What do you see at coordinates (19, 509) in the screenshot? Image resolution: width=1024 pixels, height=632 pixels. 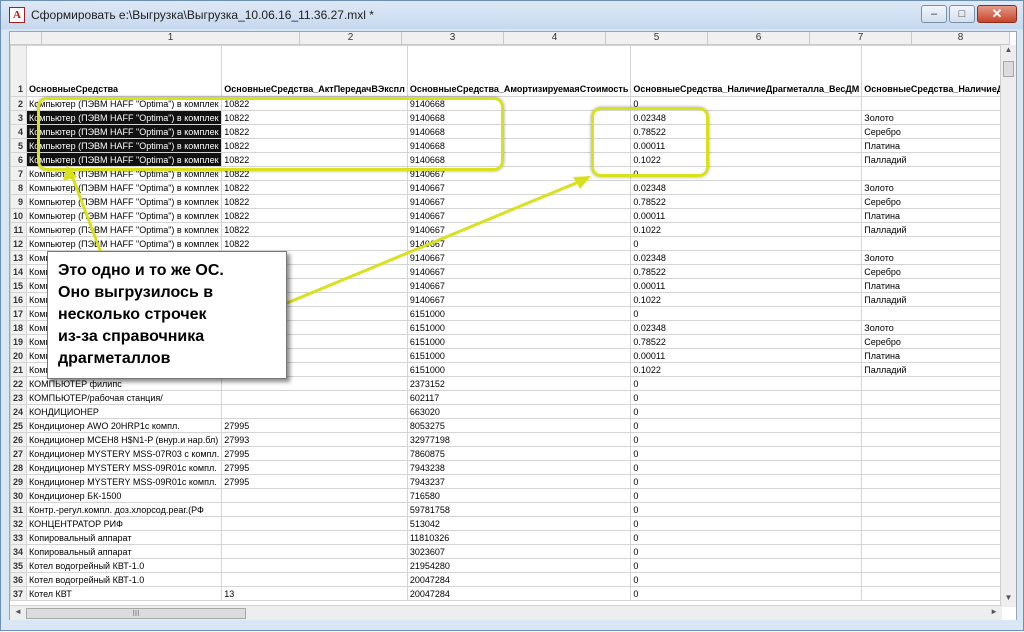 I see `row-number: 31` at bounding box center [19, 509].